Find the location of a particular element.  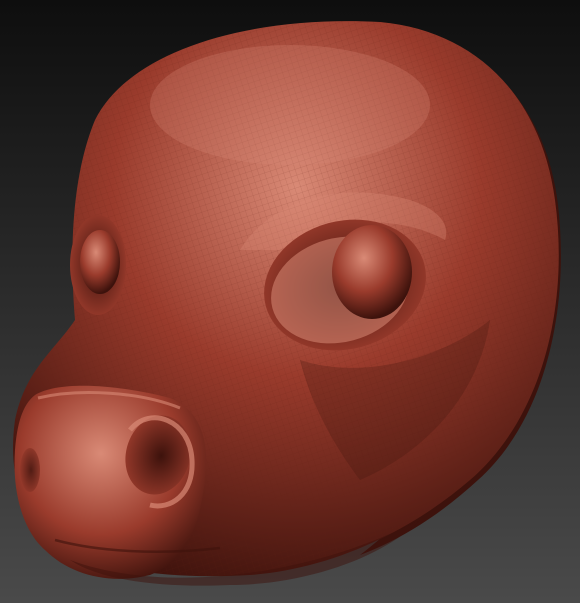

forehead-highlight is located at coordinates (290, 105).